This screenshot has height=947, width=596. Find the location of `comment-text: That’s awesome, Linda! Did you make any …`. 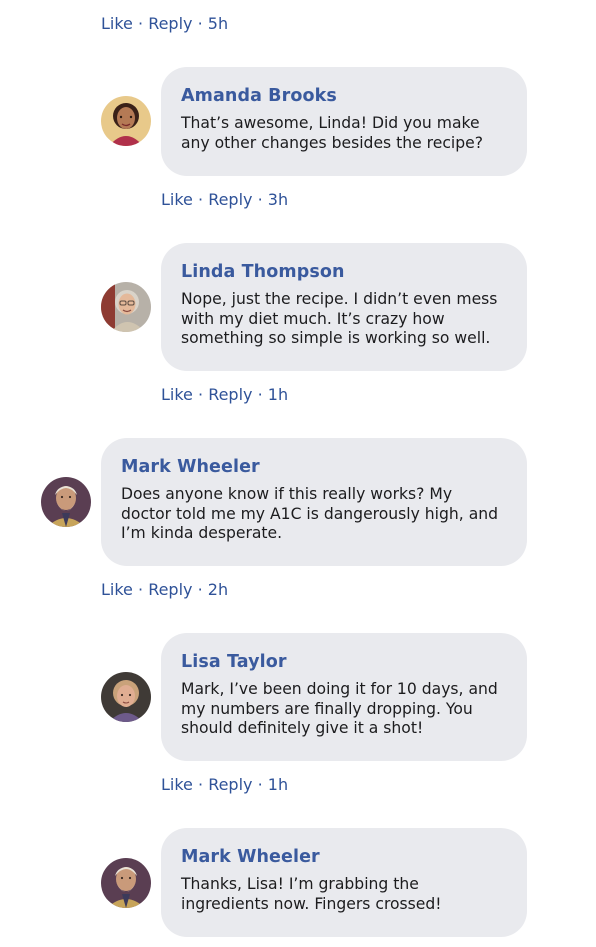

comment-text: That’s awesome, Linda! Did you make any … is located at coordinates (332, 133).